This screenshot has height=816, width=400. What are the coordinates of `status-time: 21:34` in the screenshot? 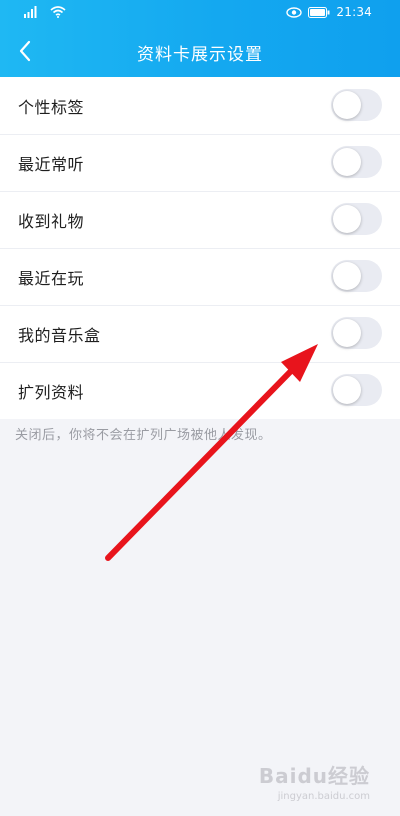 It's located at (354, 12).